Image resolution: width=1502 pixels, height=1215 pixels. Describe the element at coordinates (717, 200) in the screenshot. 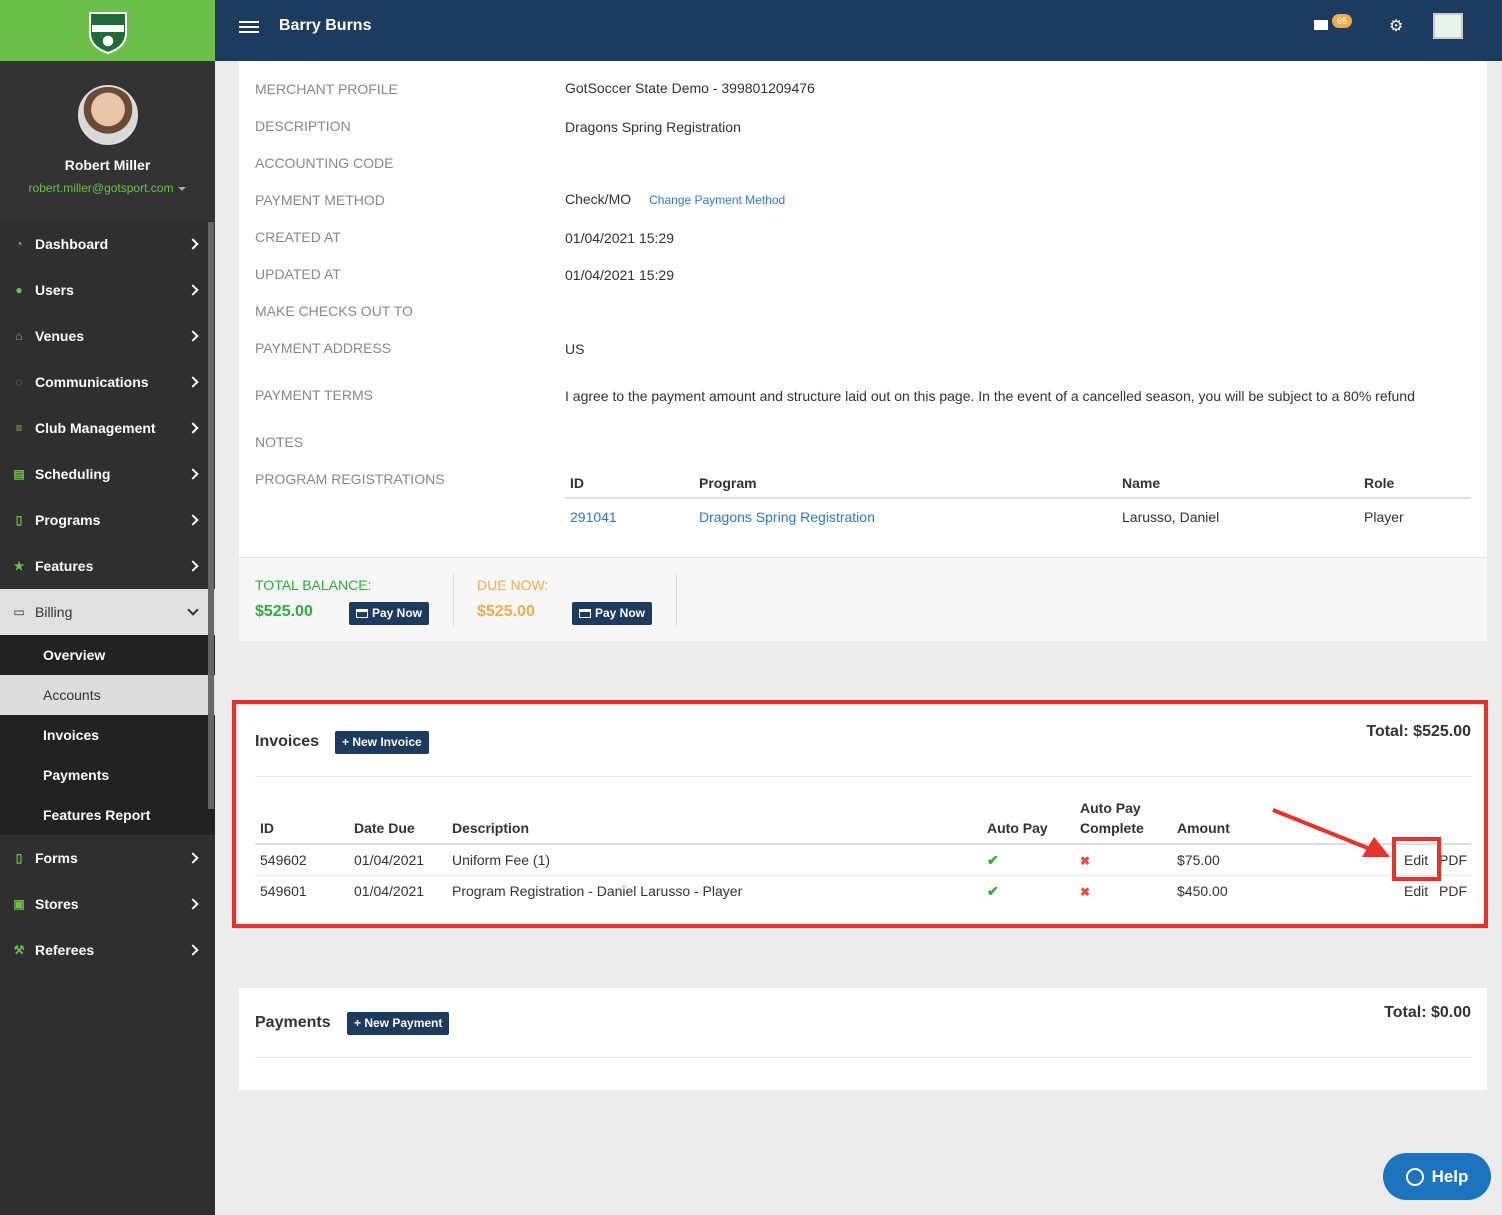

I see `change-payment-method-link: Change Payment Method` at that location.